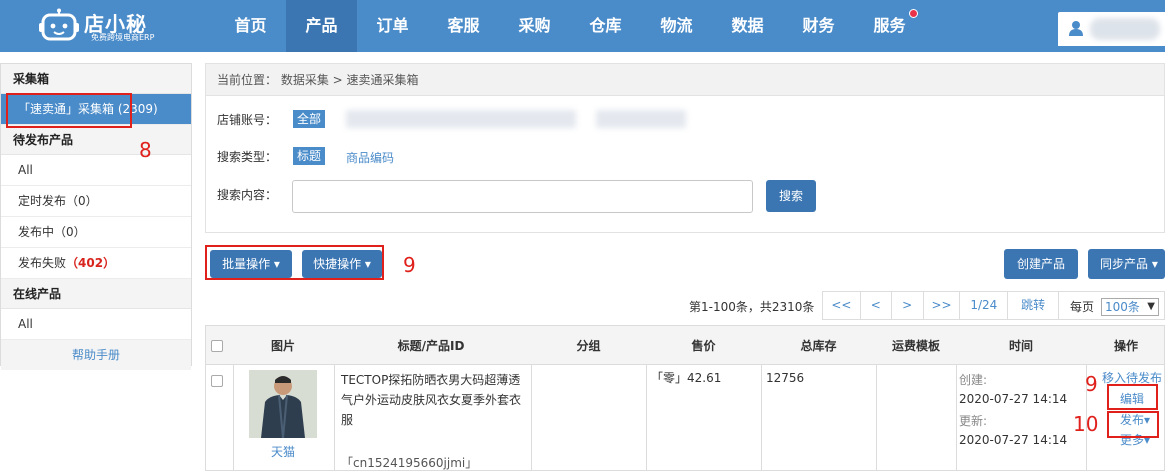 The image size is (1165, 471). Describe the element at coordinates (461, 119) in the screenshot. I see `store-accounts-redacted` at that location.